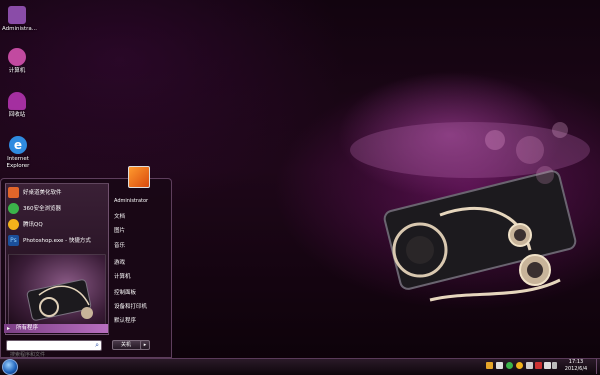 This screenshot has height=375, width=600. Describe the element at coordinates (547, 365) in the screenshot. I see `tray-flag-icon` at that location.